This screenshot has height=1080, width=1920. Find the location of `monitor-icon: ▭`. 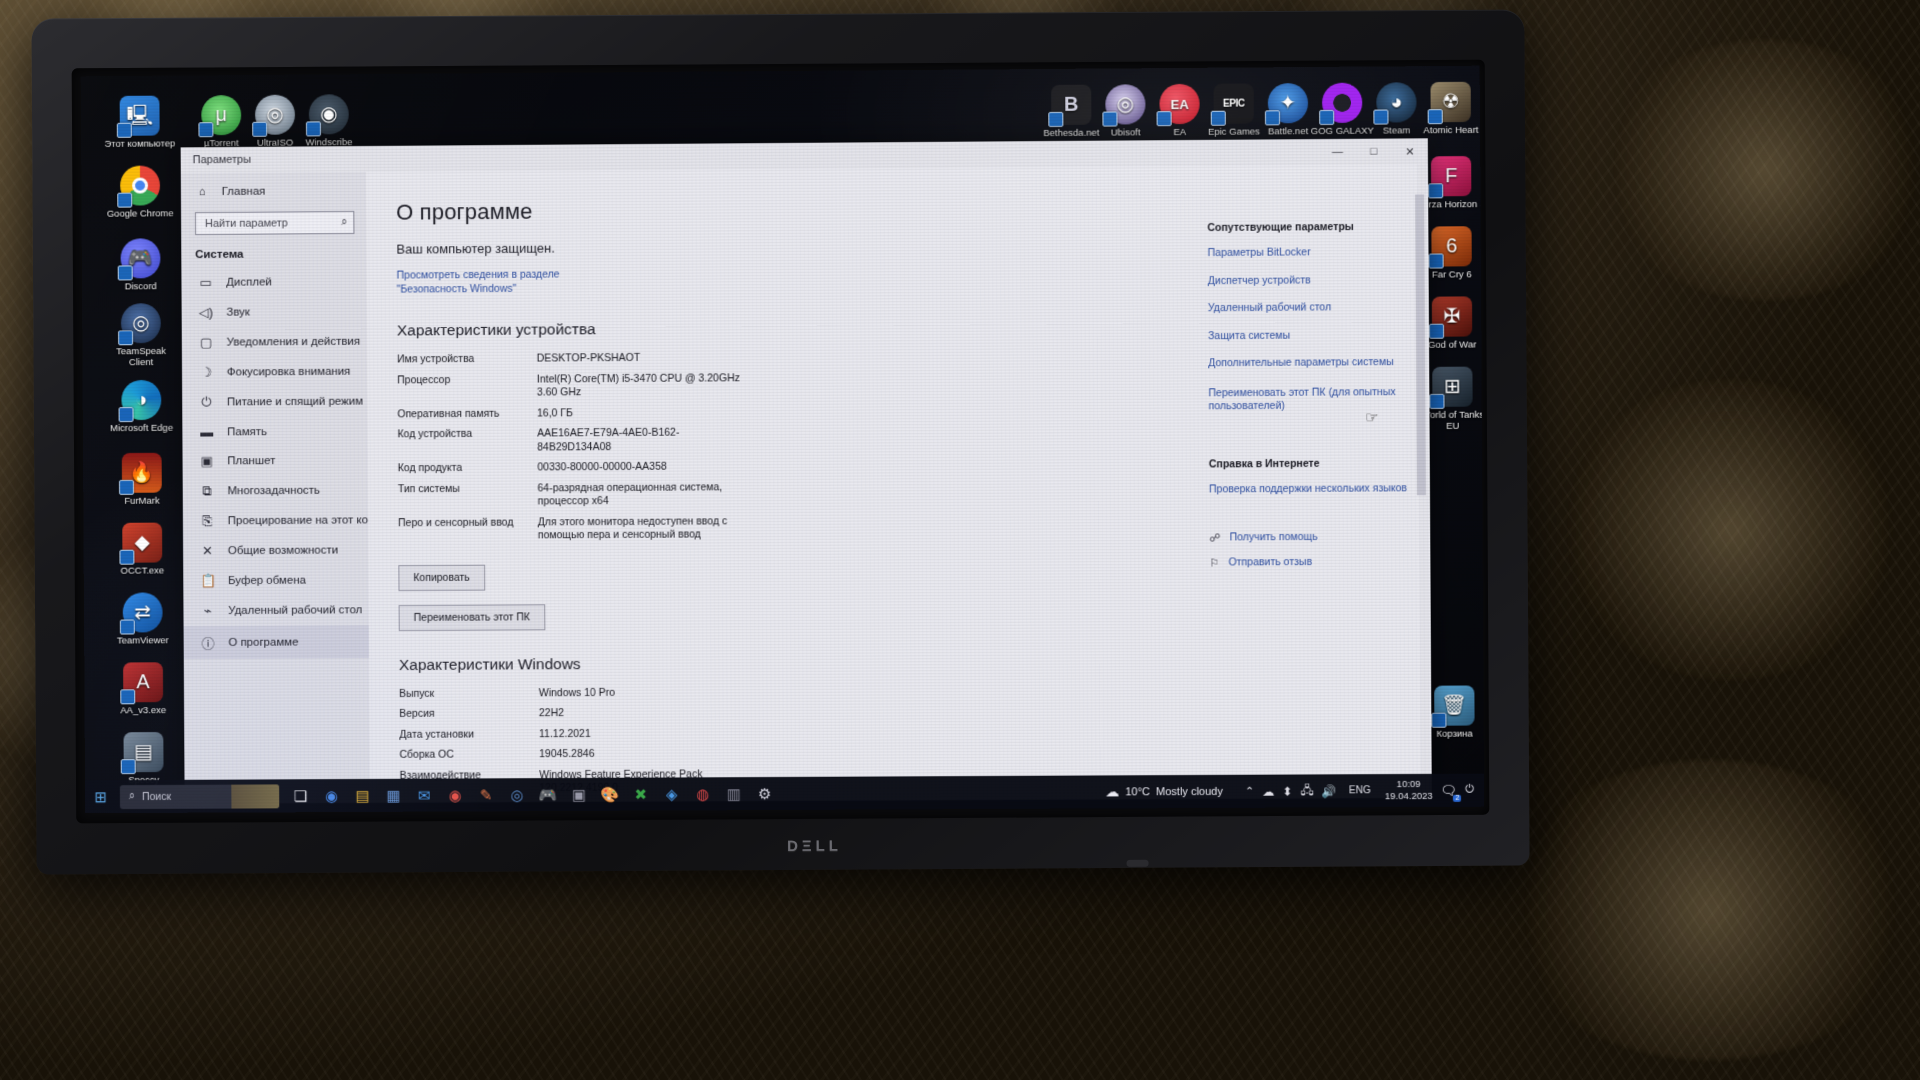

monitor-icon: ▭ is located at coordinates (206, 282).